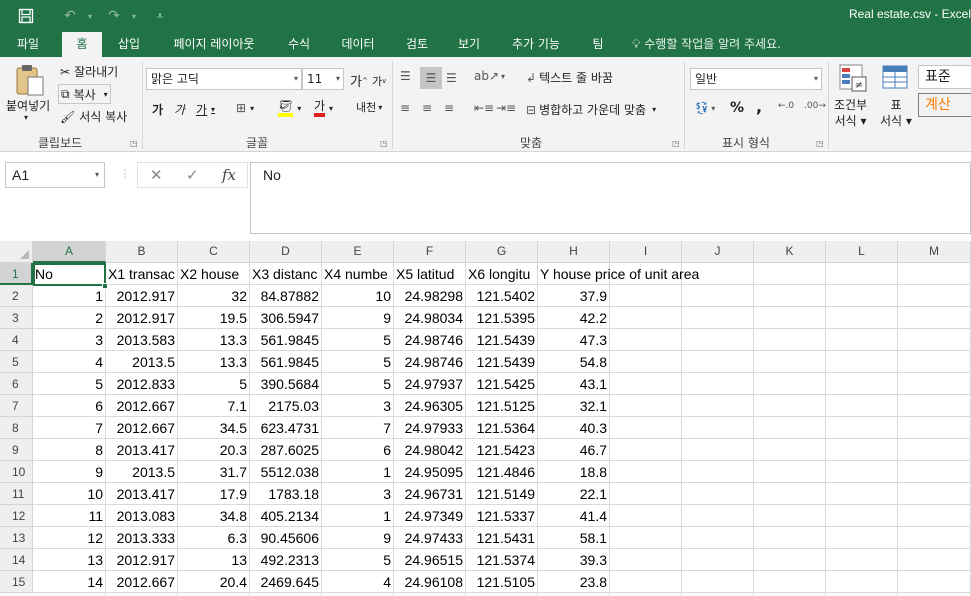  I want to click on orientation-icon: ab↗ ▾, so click(489, 76).